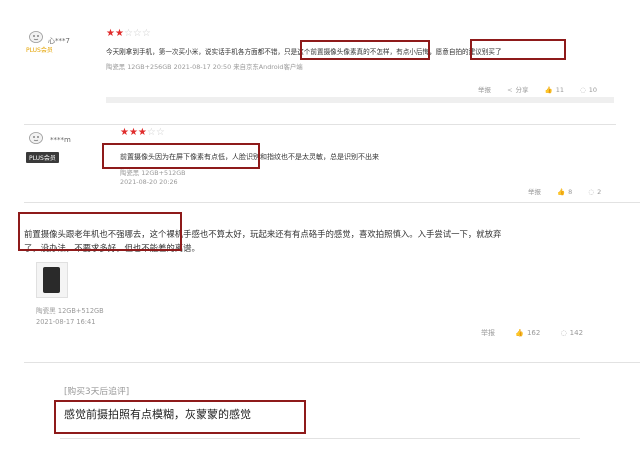 The height and width of the screenshot is (473, 640). Describe the element at coordinates (115, 33) in the screenshot. I see `stars-filled: ★★` at that location.